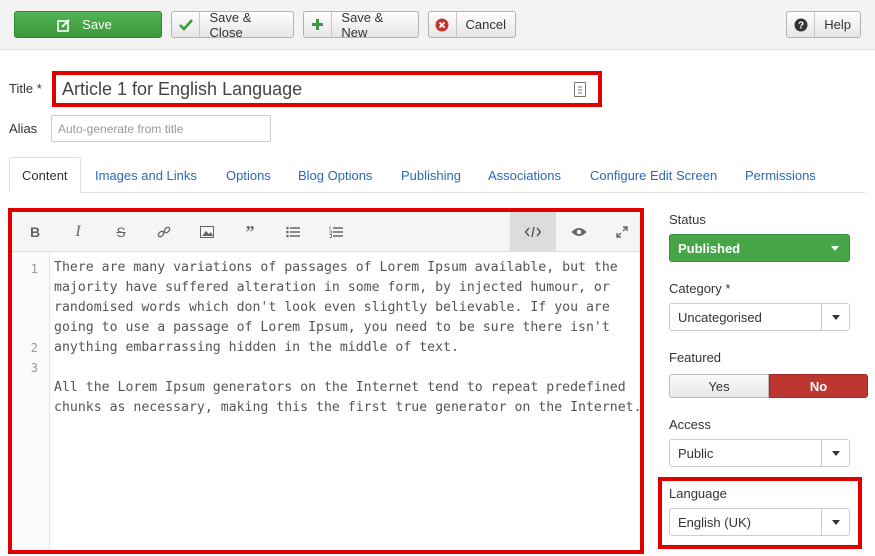 This screenshot has width=875, height=556. Describe the element at coordinates (78, 232) in the screenshot. I see `italic-icon: I` at that location.